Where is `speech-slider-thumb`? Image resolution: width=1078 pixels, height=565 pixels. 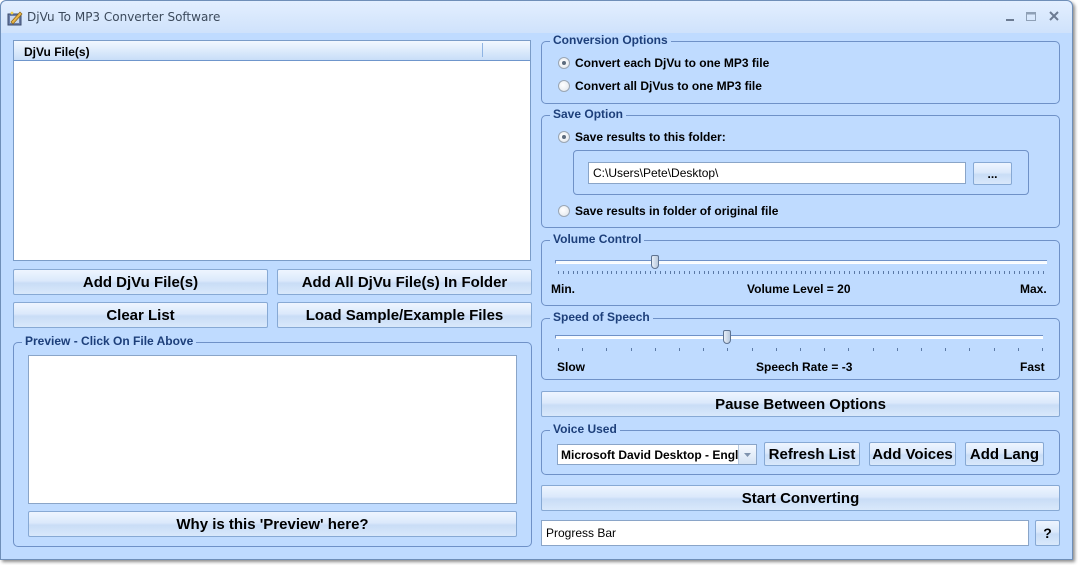 speech-slider-thumb is located at coordinates (727, 337).